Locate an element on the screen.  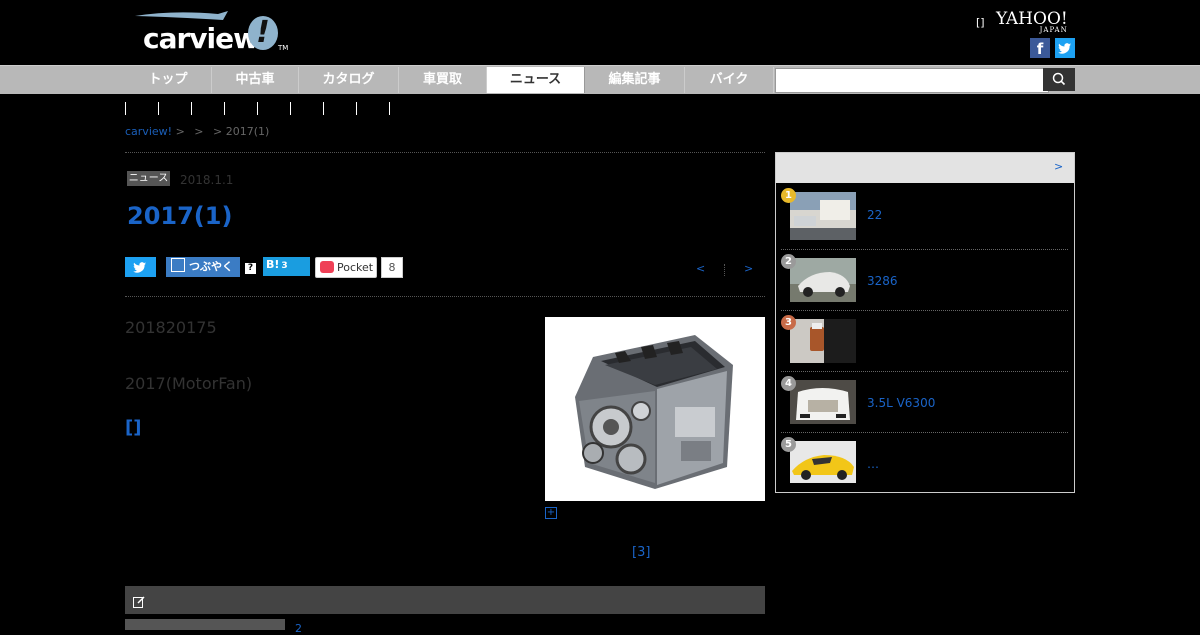
tsubuyaku-share-button: つぶやく is located at coordinates (203, 267).